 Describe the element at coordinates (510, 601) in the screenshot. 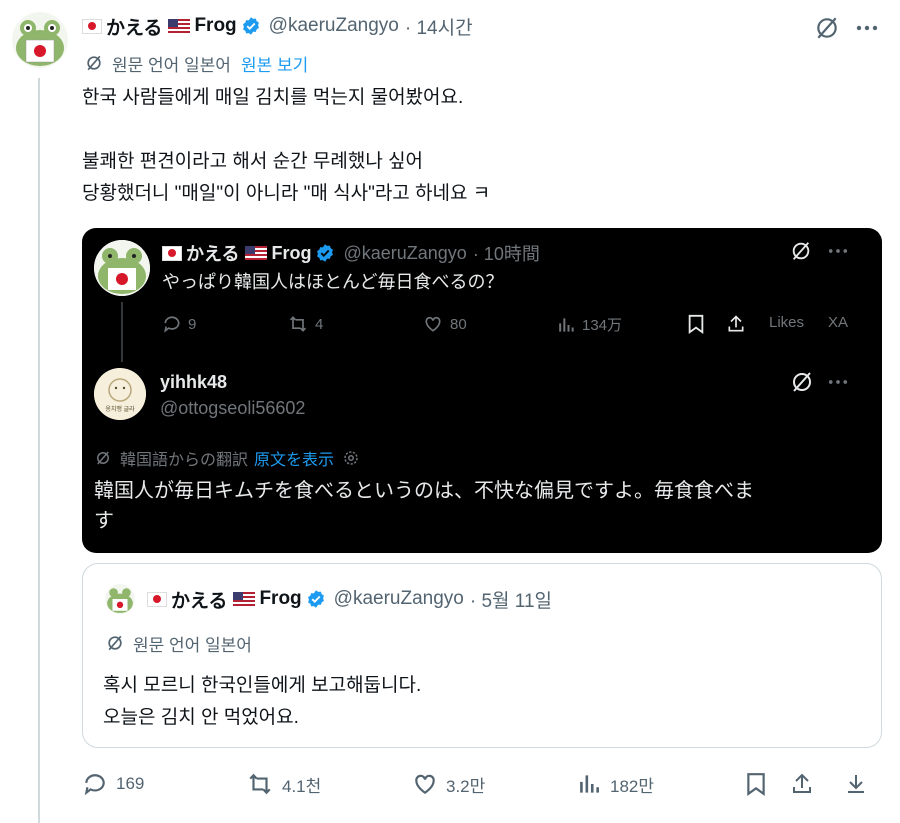

I see `post-time: · 5월 11일` at that location.